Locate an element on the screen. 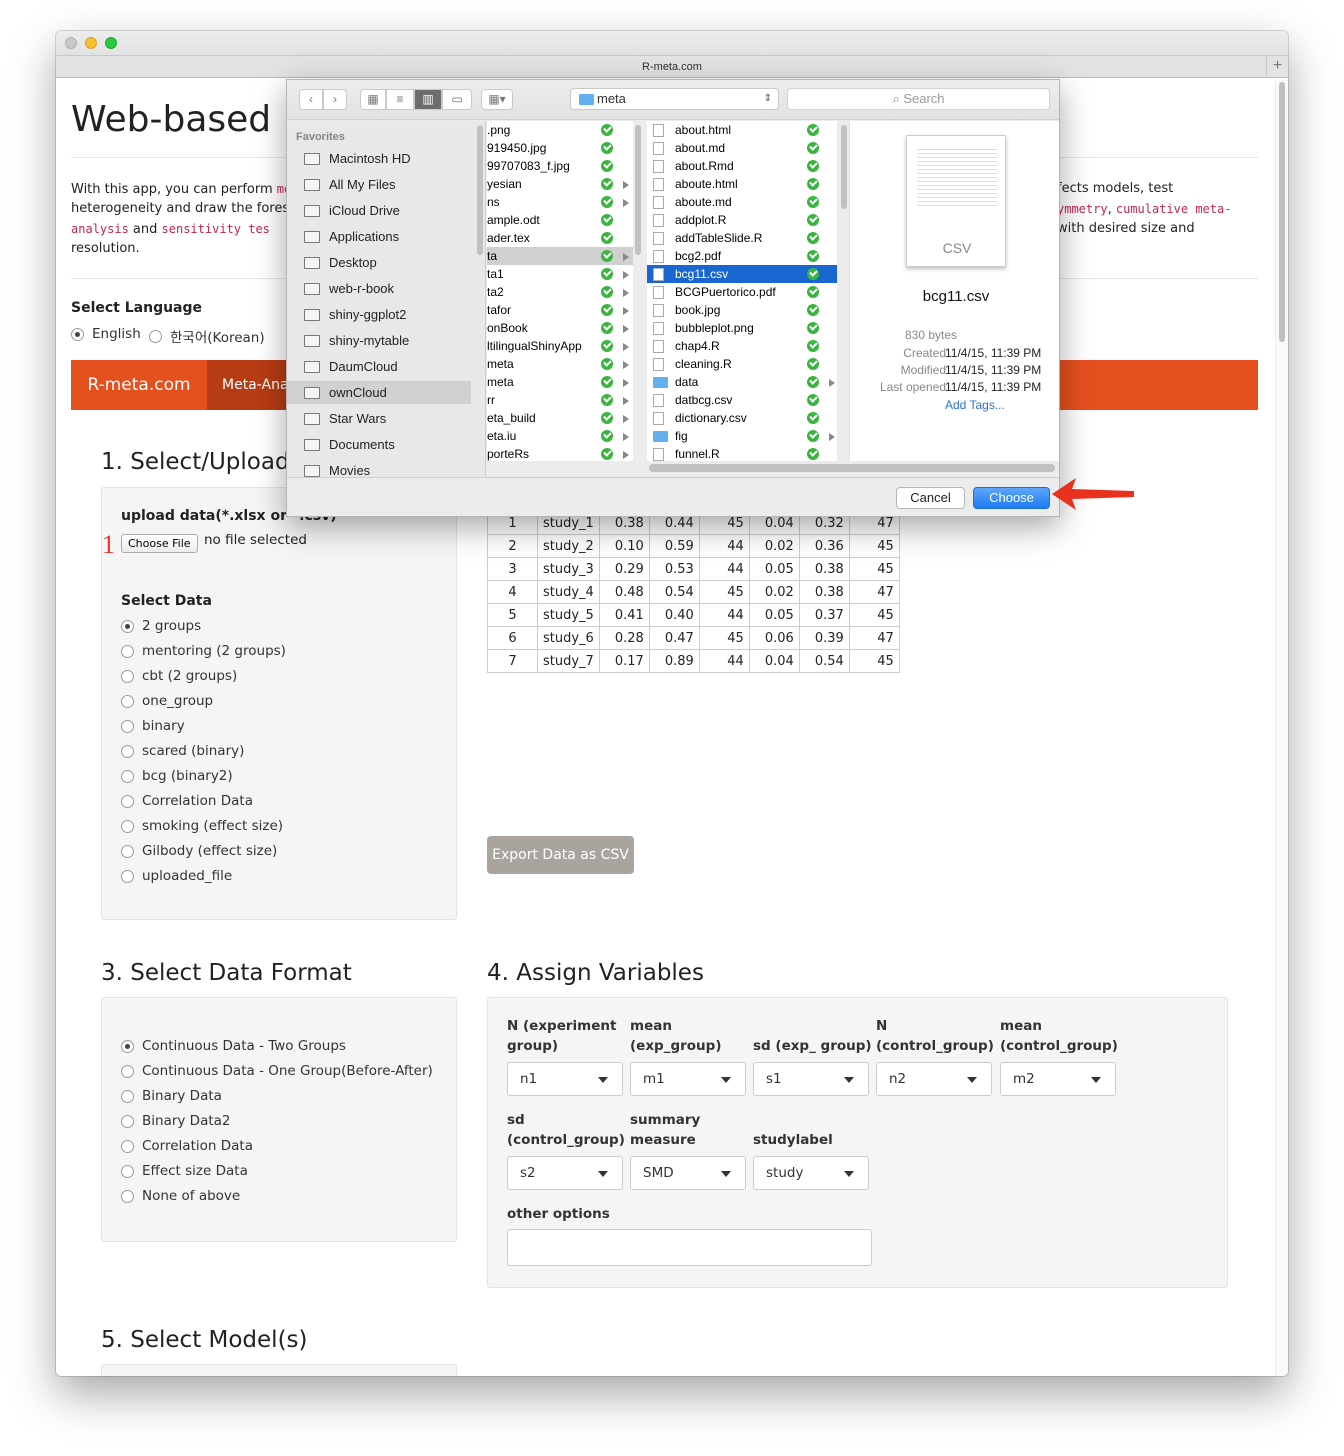  column-view-icon: ▥ is located at coordinates (428, 99).